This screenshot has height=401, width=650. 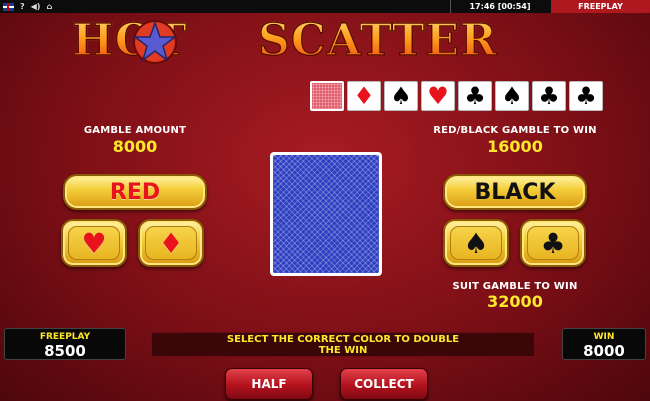 I want to click on freeplay-value: 8500, so click(x=65, y=351).